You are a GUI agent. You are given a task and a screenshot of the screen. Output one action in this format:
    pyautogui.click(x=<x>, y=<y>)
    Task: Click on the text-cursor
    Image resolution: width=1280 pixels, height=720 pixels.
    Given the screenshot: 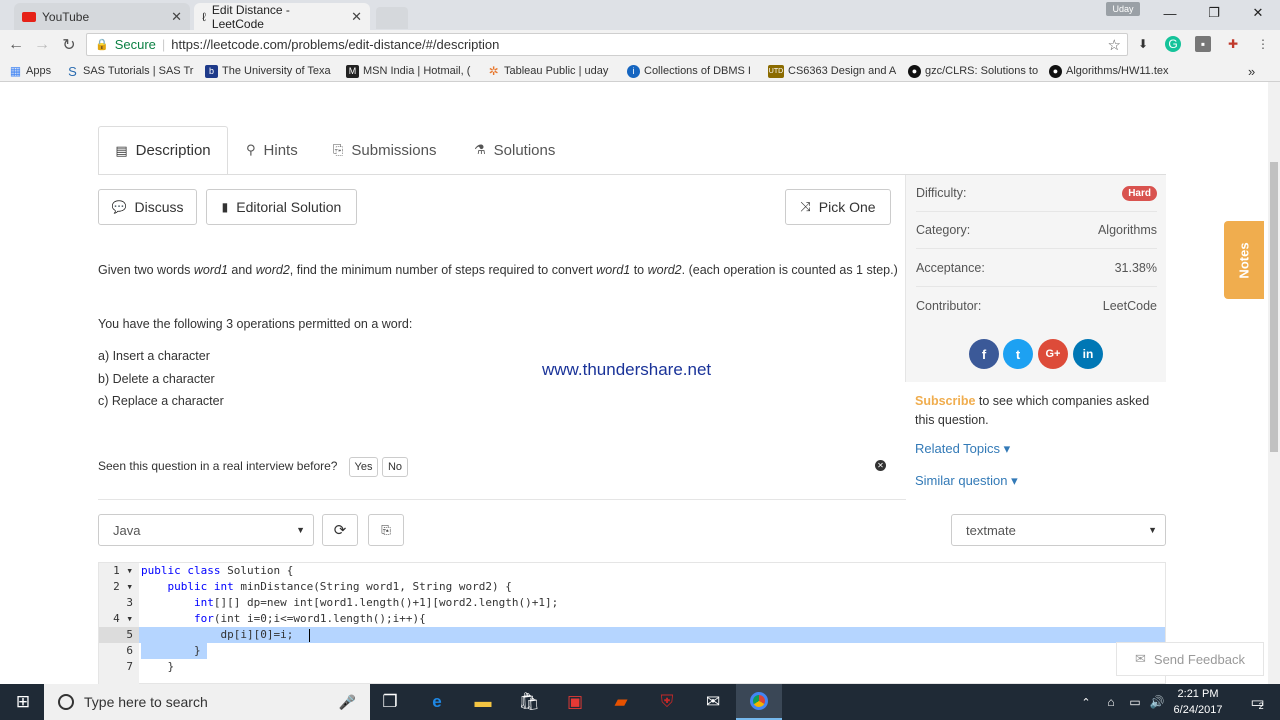 What is the action you would take?
    pyautogui.click(x=309, y=635)
    